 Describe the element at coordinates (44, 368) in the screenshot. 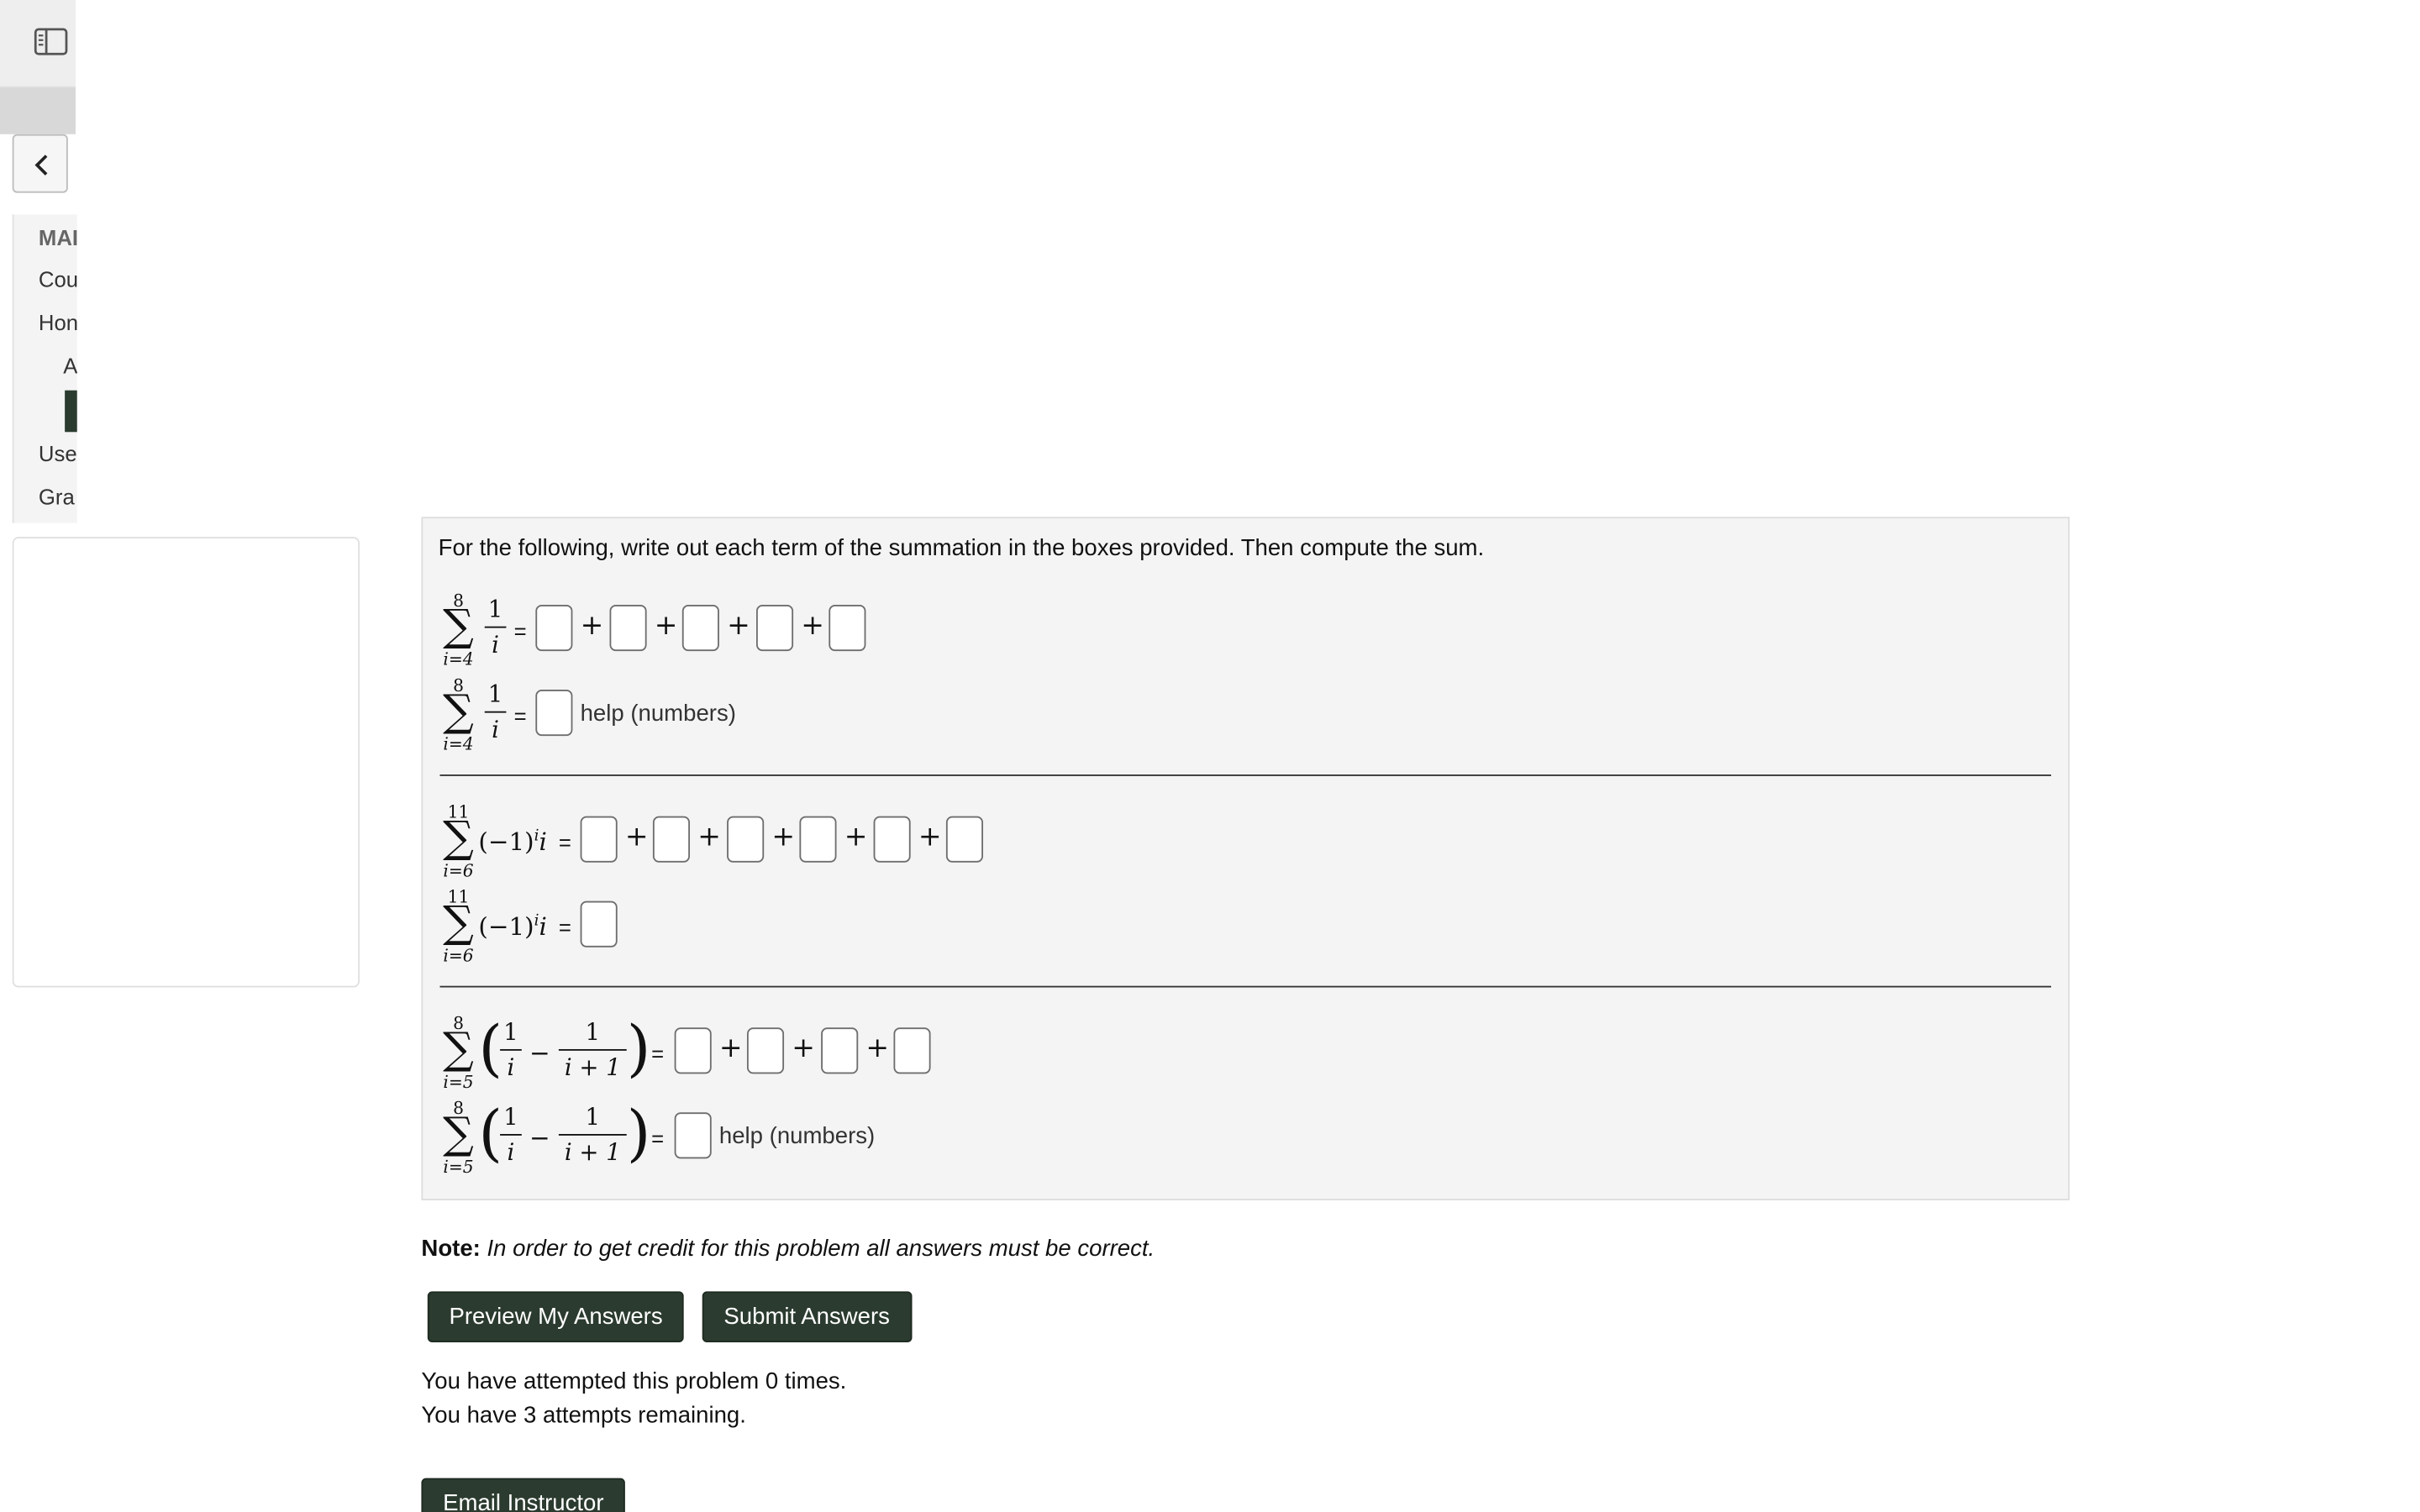

I see `sidebar-nav: MAI Cou Hon A Use Gra` at that location.